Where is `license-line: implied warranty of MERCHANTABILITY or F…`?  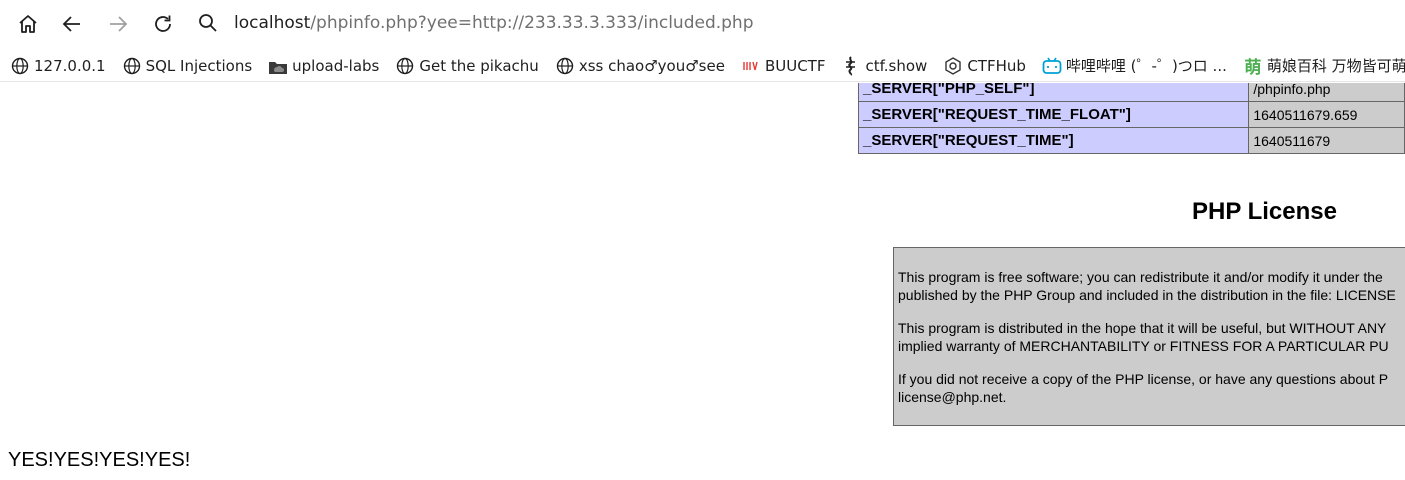
license-line: implied warranty of MERCHANTABILITY or F… is located at coordinates (1143, 346).